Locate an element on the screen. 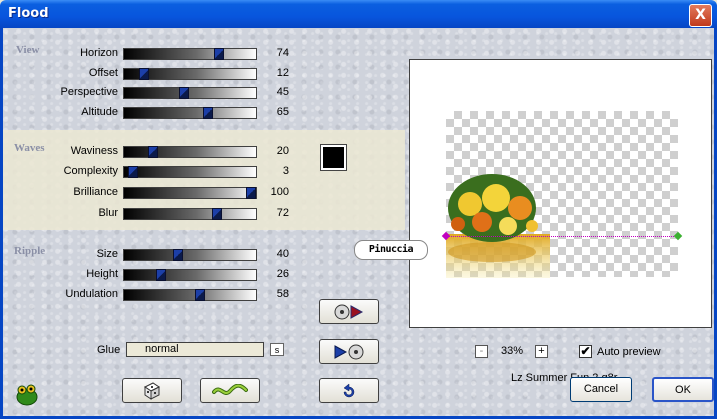 Image resolution: width=717 pixels, height=419 pixels. random-button is located at coordinates (152, 390).